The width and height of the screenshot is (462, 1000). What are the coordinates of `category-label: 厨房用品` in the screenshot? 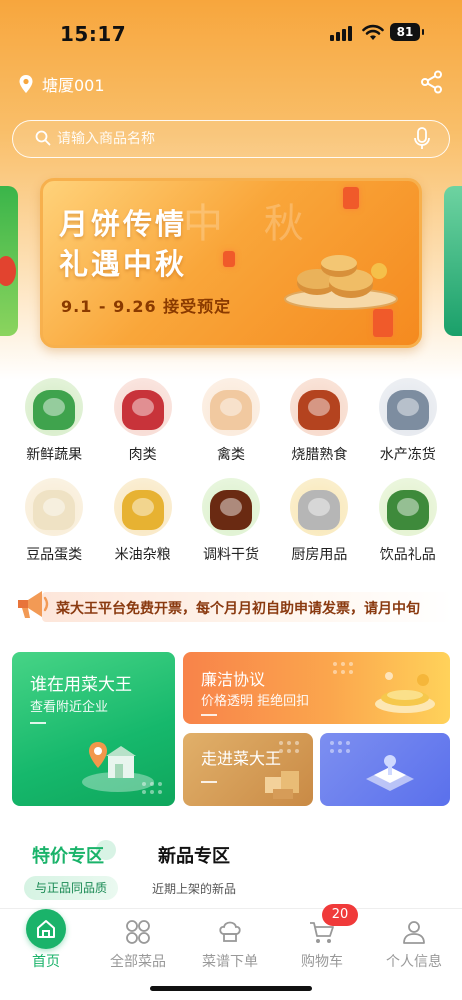 It's located at (319, 555).